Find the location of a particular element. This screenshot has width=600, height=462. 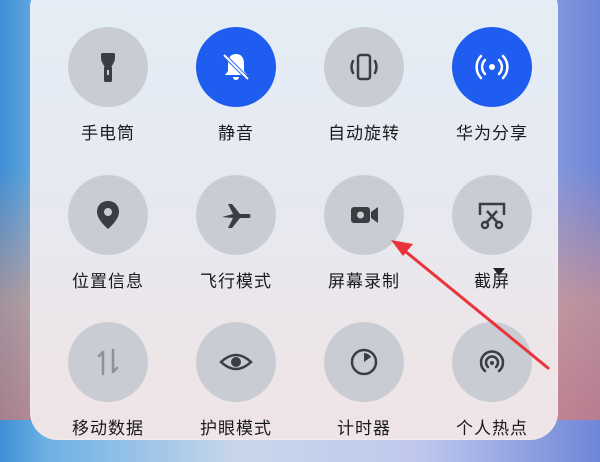

hotspot-toggle is located at coordinates (492, 362).